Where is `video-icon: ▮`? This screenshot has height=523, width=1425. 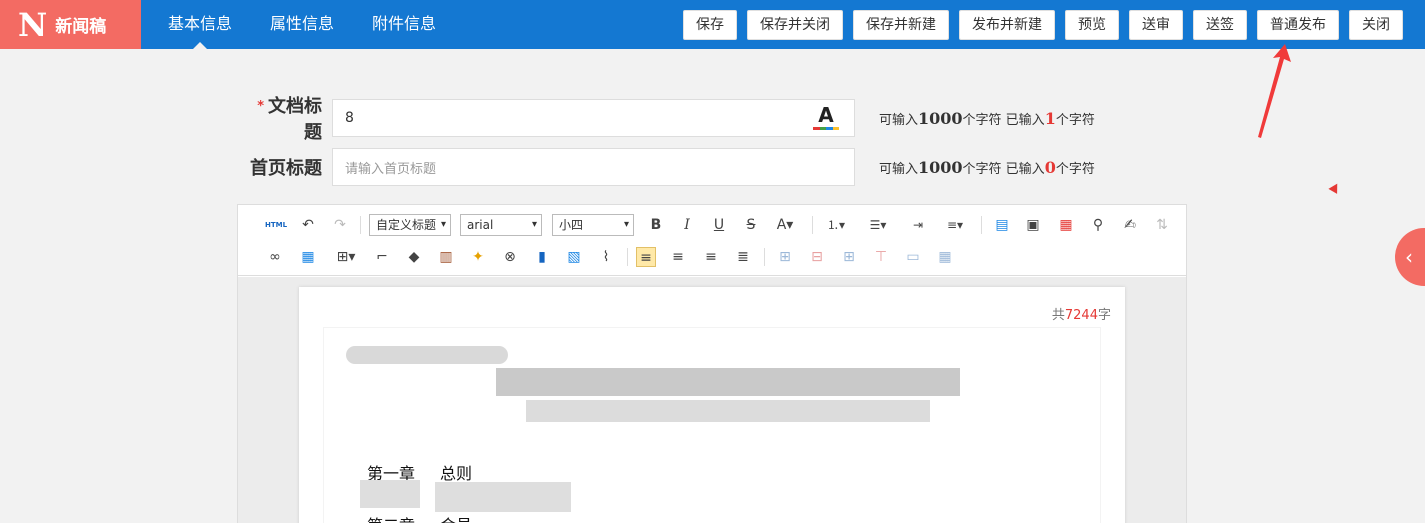 video-icon: ▮ is located at coordinates (542, 257).